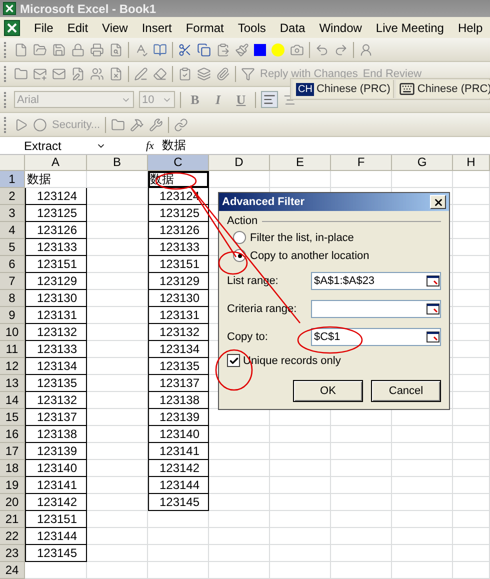 The height and width of the screenshot is (579, 490). I want to click on row-header: 4, so click(12, 230).